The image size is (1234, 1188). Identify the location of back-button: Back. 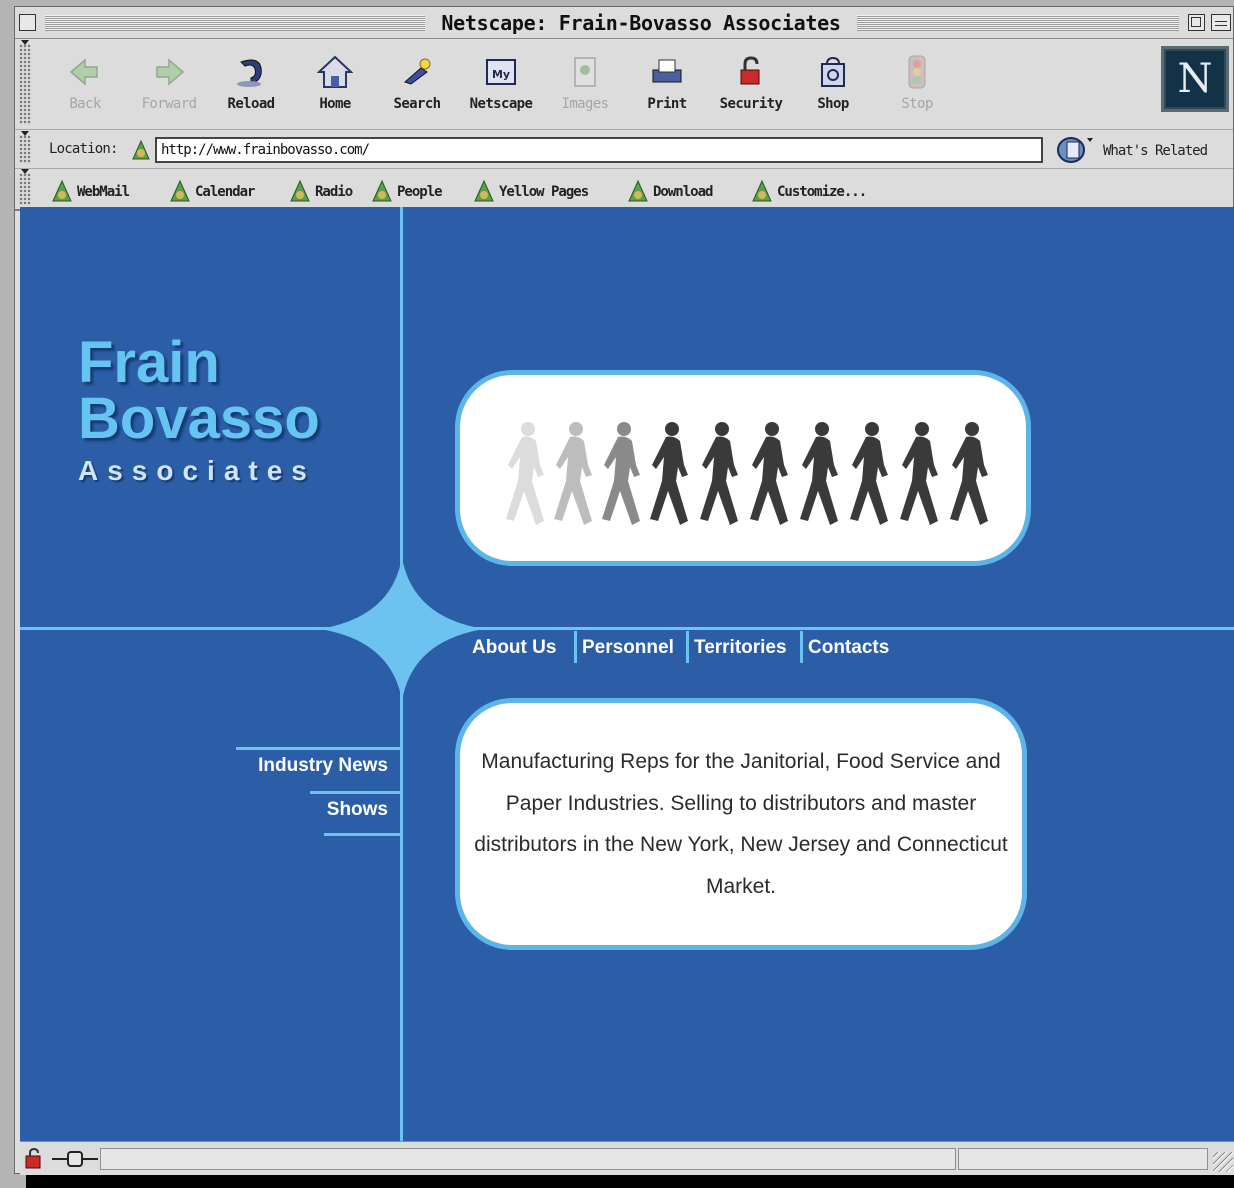
(85, 86).